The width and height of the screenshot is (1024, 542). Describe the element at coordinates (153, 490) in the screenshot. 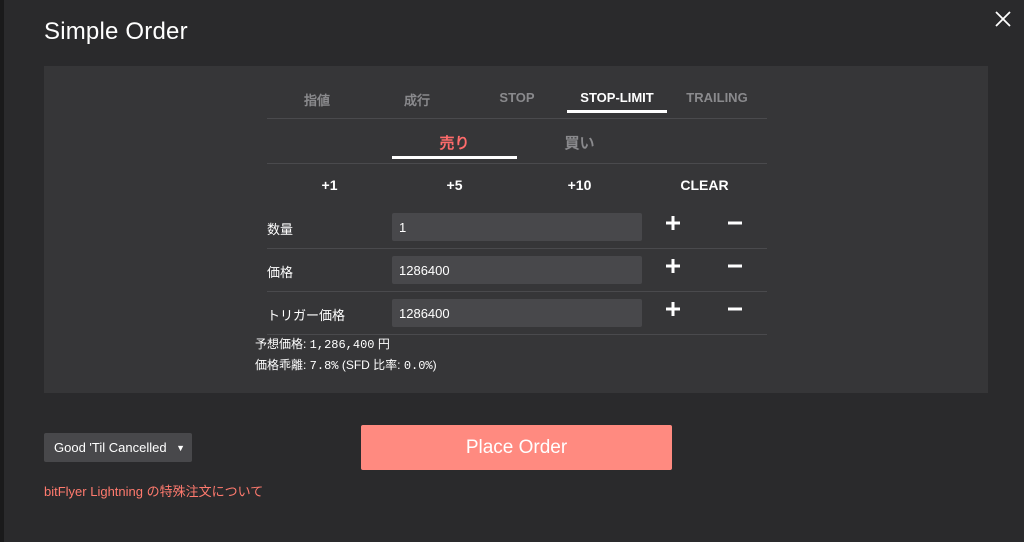

I see `special-order-help-link: bitFlyer Lightning の特殊注文について` at that location.